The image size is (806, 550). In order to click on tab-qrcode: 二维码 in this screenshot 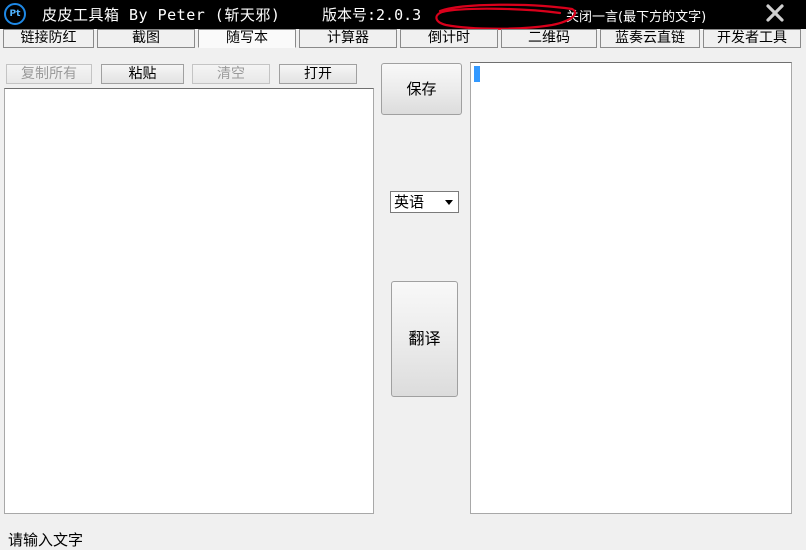, I will do `click(549, 38)`.